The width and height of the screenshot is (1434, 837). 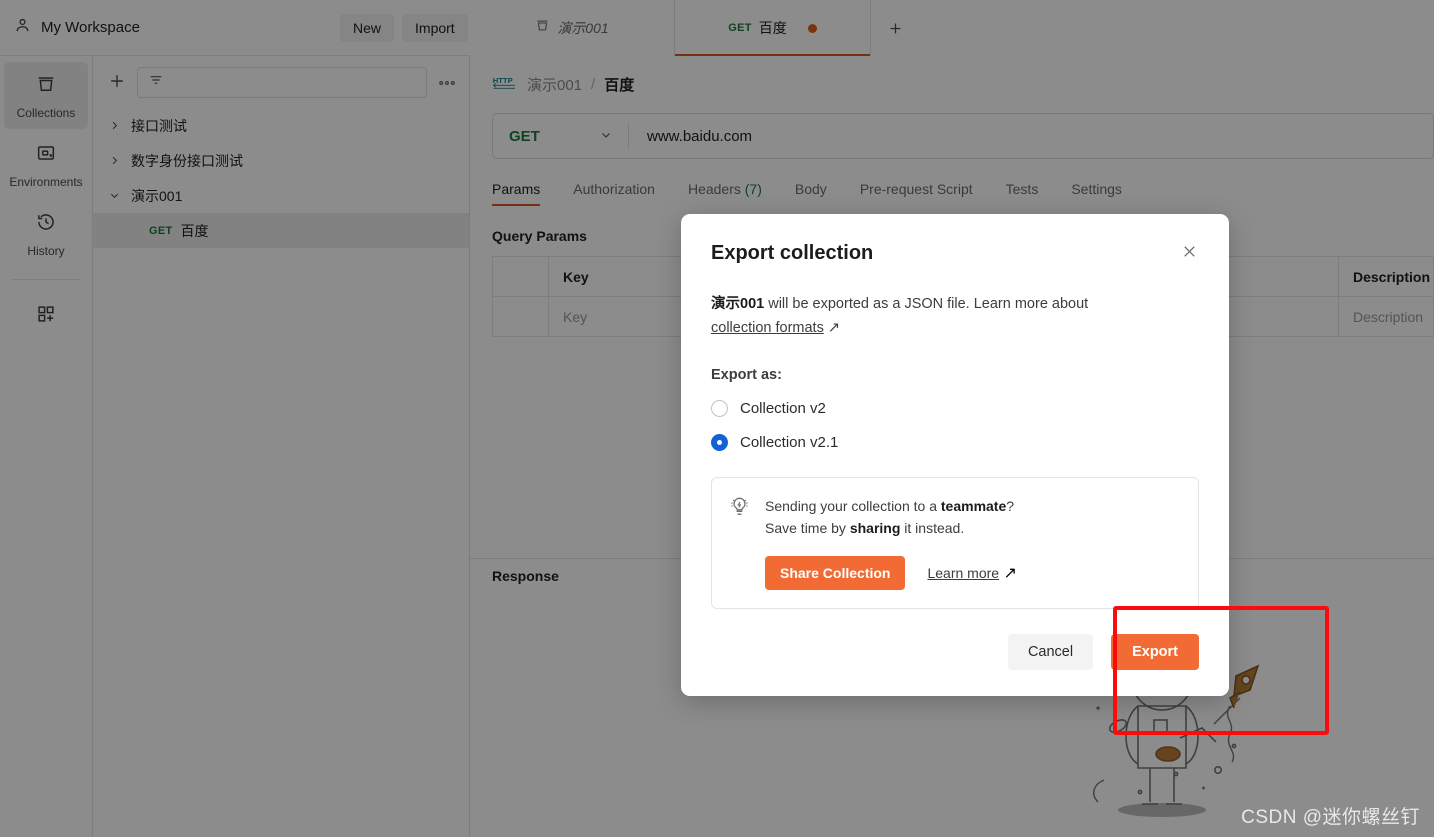 What do you see at coordinates (955, 253) in the screenshot?
I see `modal-header: Export collection` at bounding box center [955, 253].